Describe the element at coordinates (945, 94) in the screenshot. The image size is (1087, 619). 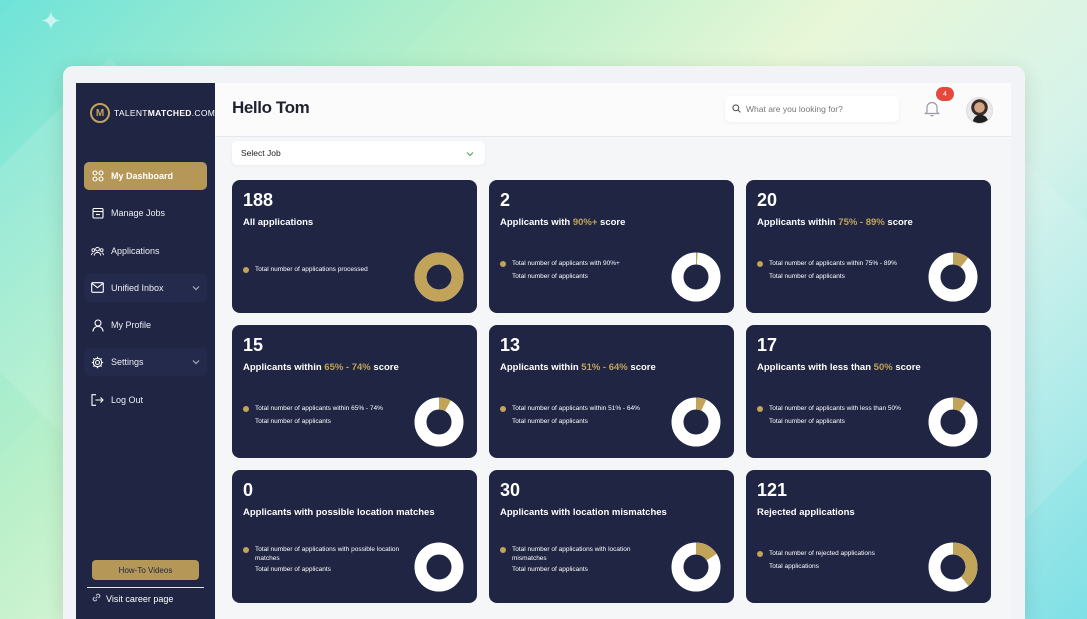
I see `notification-badge: 4` at that location.